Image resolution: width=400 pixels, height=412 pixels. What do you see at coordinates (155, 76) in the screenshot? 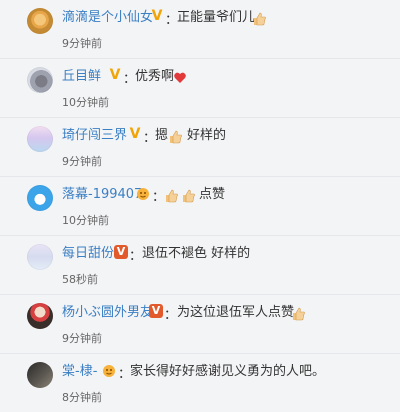
I see `comment-text: 优秀啊` at bounding box center [155, 76].